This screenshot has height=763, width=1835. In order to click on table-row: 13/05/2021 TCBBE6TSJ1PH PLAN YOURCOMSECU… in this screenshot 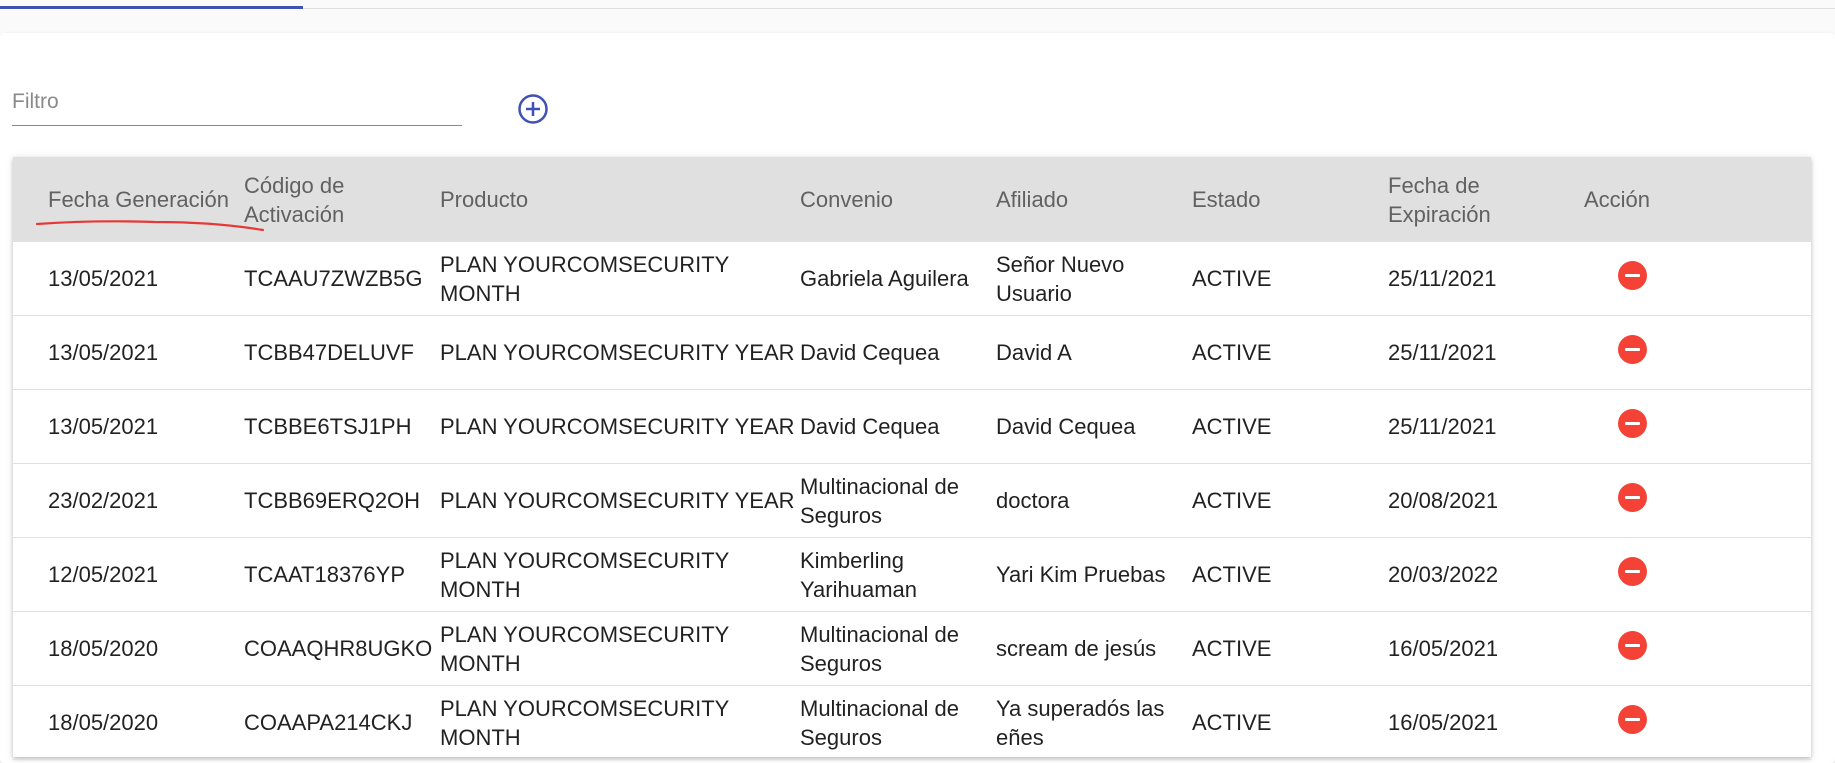, I will do `click(912, 426)`.